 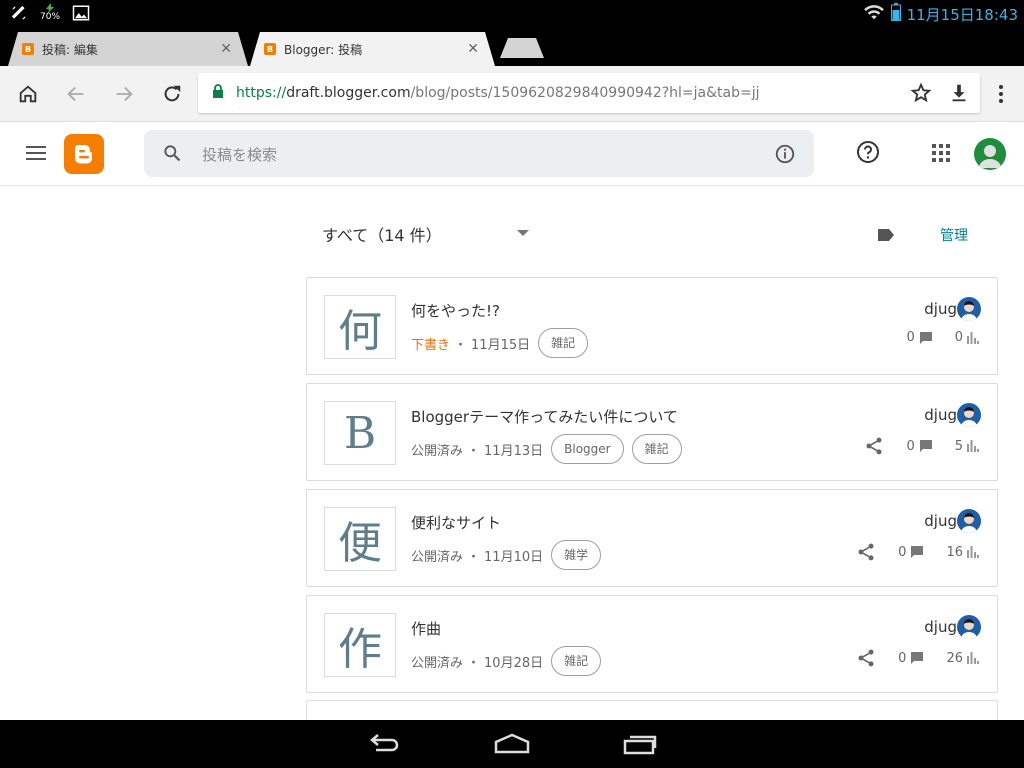 What do you see at coordinates (28, 94) in the screenshot?
I see `home-icon` at bounding box center [28, 94].